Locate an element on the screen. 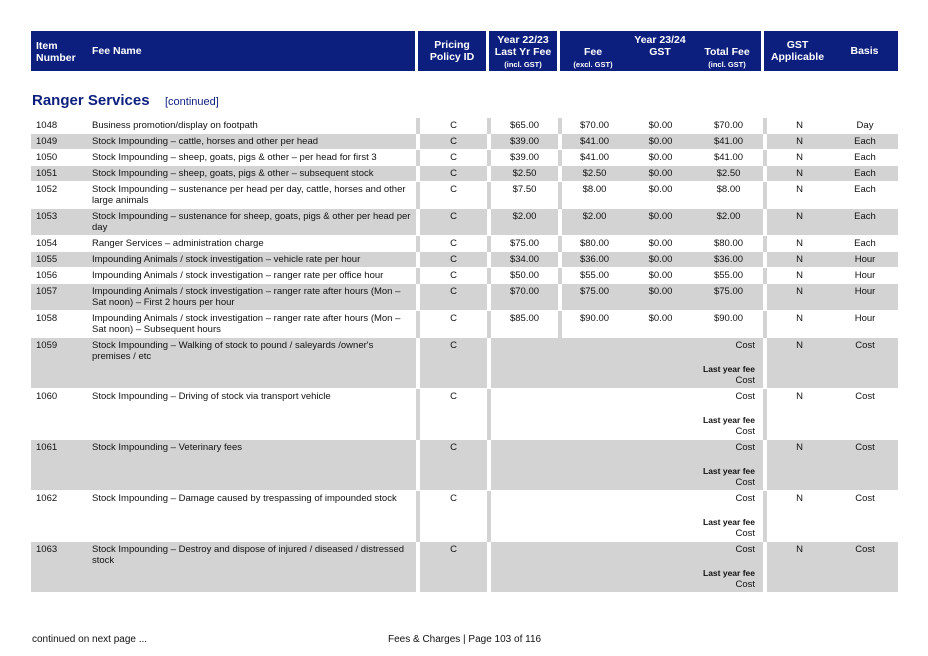 The image size is (928, 656). item-number: 1055 is located at coordinates (59, 259).